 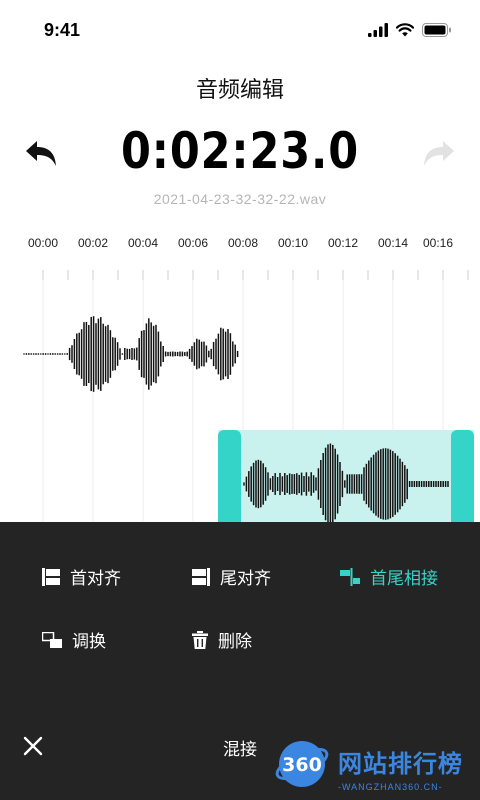 I want to click on watermark-logo-text: 360, so click(x=302, y=765).